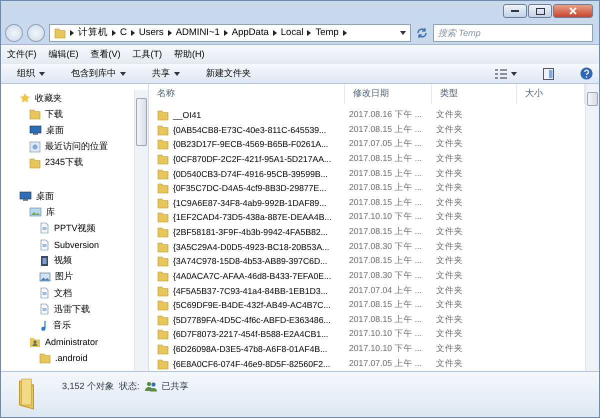 Image resolution: width=600 pixels, height=418 pixels. I want to click on menu-item: 文件(F), so click(21, 54).